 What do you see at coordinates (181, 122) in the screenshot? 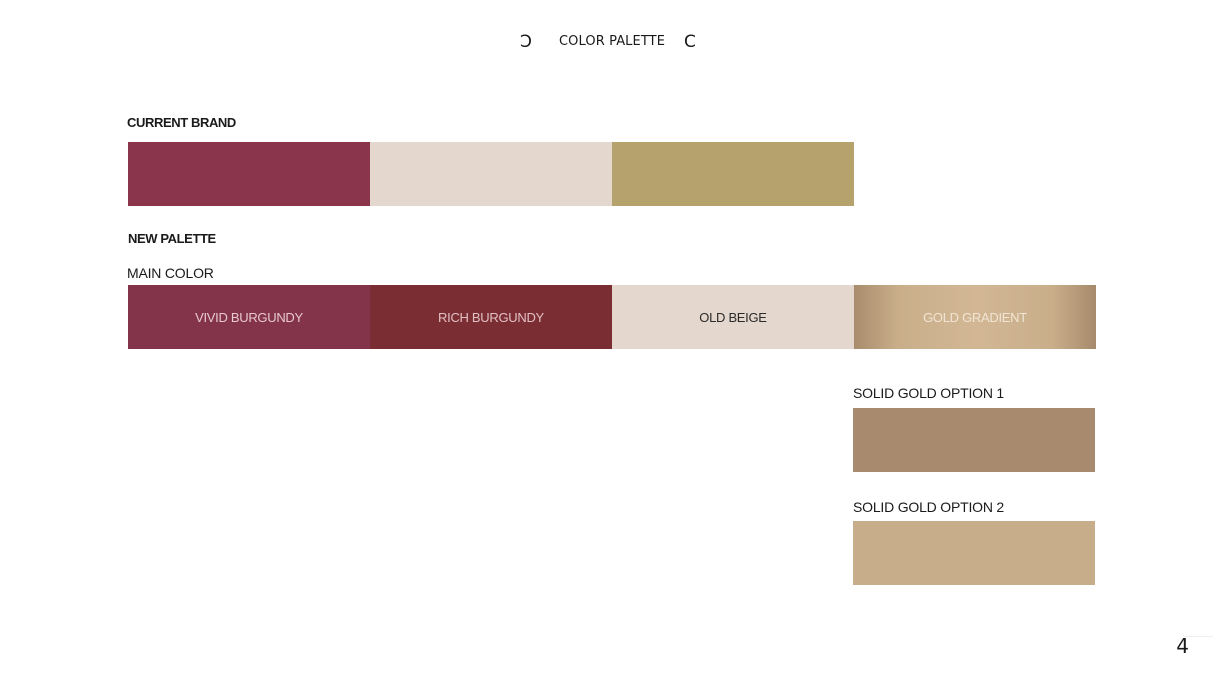
I see `current-brand-label: CURRENT BRAND` at bounding box center [181, 122].